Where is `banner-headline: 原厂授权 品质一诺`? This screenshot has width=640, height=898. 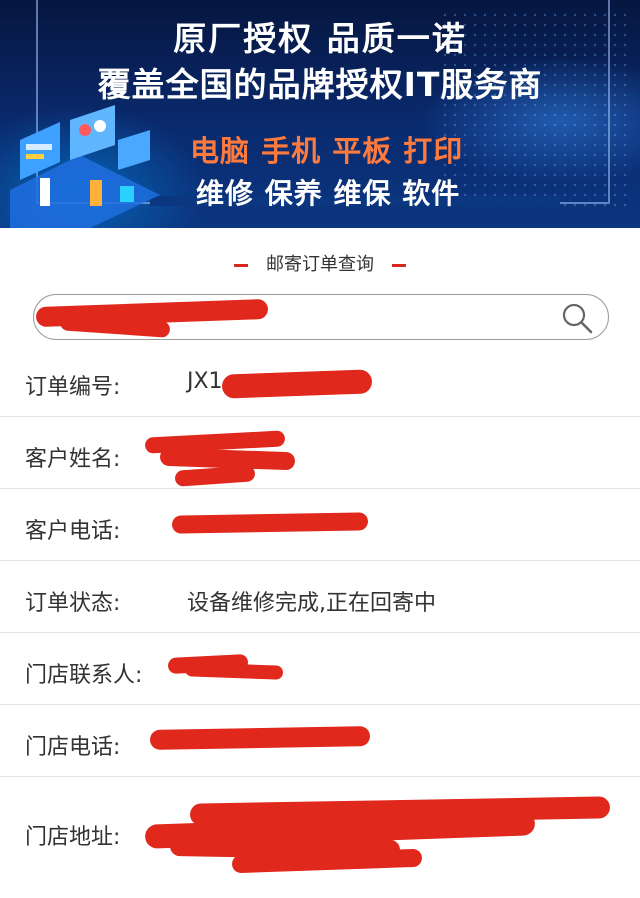
banner-headline: 原厂授权 品质一诺 is located at coordinates (320, 38).